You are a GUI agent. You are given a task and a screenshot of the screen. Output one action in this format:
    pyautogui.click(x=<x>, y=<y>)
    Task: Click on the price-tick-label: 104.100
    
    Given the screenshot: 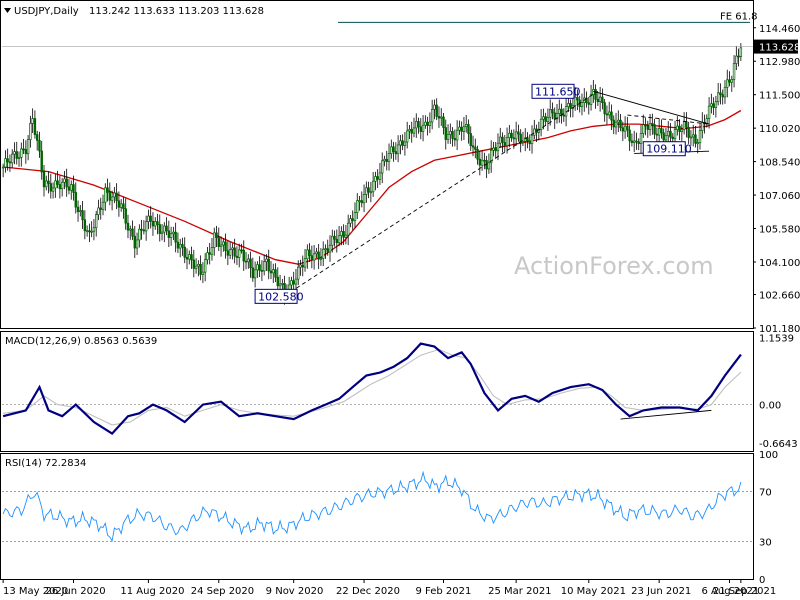 What is the action you would take?
    pyautogui.click(x=779, y=263)
    